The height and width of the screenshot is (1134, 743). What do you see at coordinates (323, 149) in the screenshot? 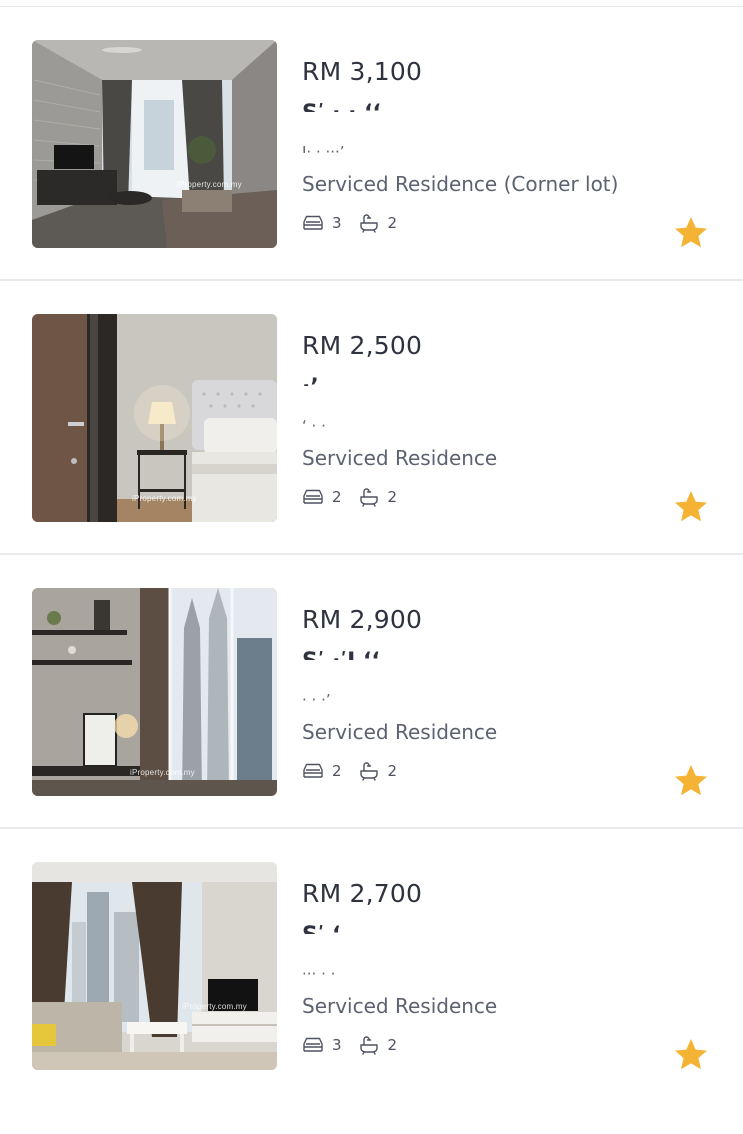
I see `listing-address: I· · ···’` at bounding box center [323, 149].